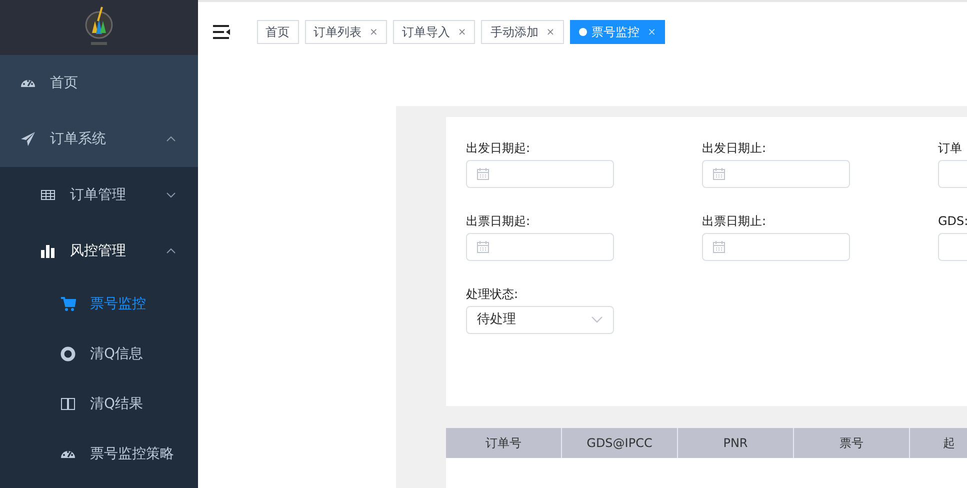 Image resolution: width=967 pixels, height=488 pixels. Describe the element at coordinates (499, 148) in the screenshot. I see `field-label: 出发日期起:` at that location.